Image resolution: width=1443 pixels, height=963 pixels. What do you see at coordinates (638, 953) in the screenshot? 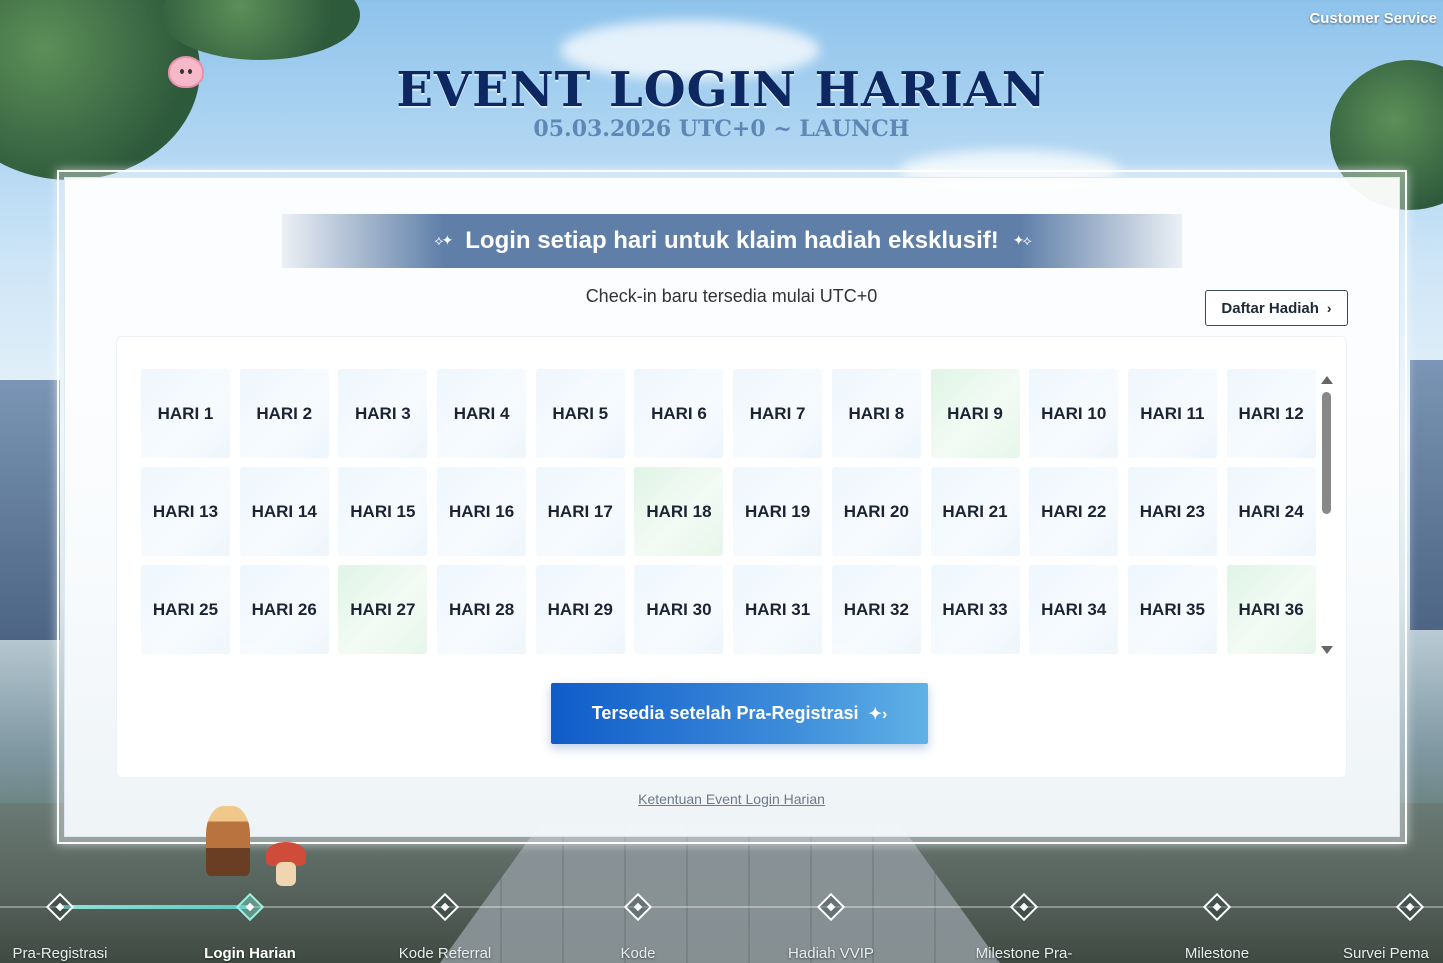
I see `nav-item-label: Kode` at bounding box center [638, 953].